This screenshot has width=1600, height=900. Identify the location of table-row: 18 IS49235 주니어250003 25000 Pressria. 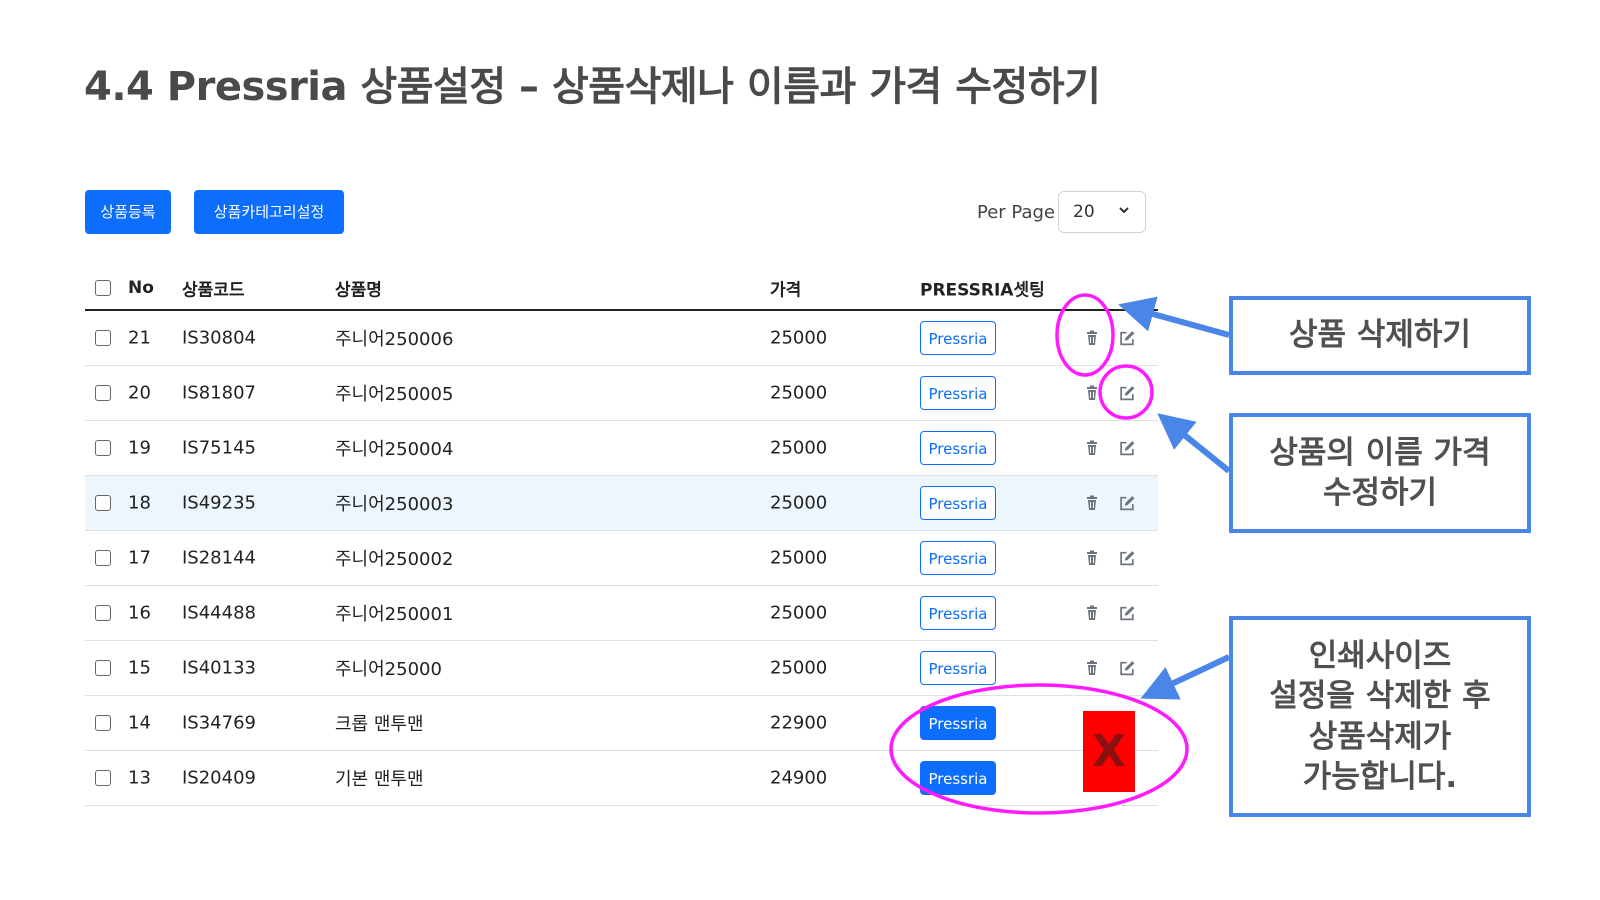
(621, 503).